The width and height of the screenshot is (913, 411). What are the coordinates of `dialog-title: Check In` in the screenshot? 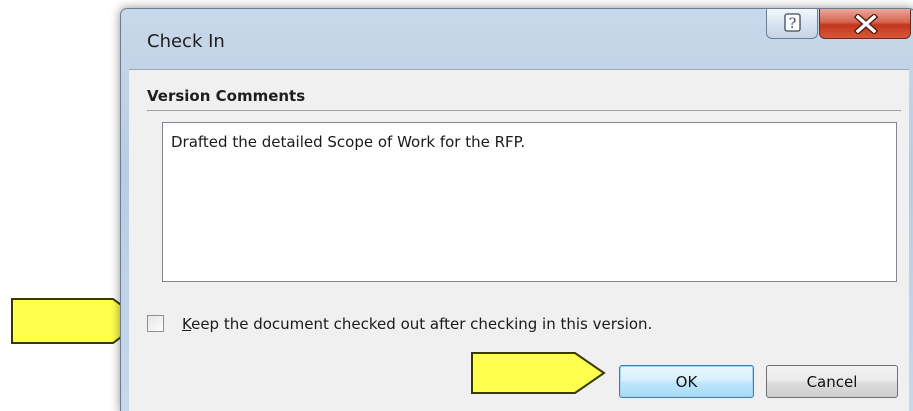 It's located at (186, 41).